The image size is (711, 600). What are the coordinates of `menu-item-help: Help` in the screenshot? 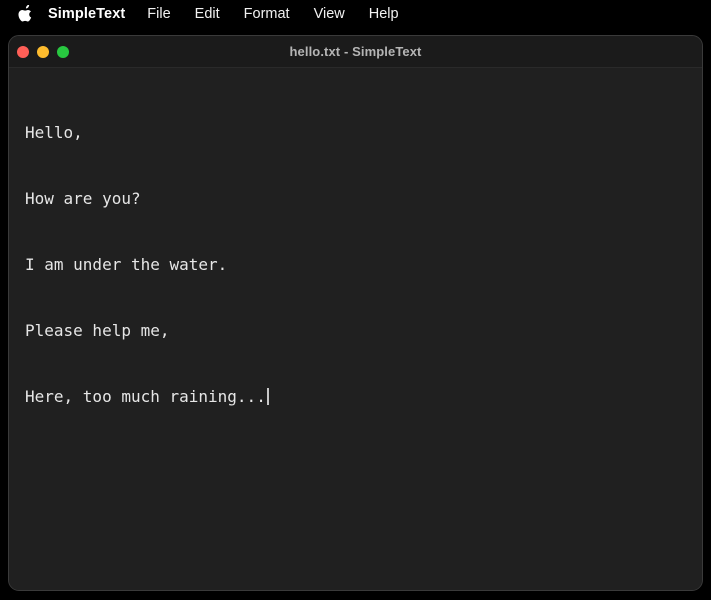 It's located at (384, 14).